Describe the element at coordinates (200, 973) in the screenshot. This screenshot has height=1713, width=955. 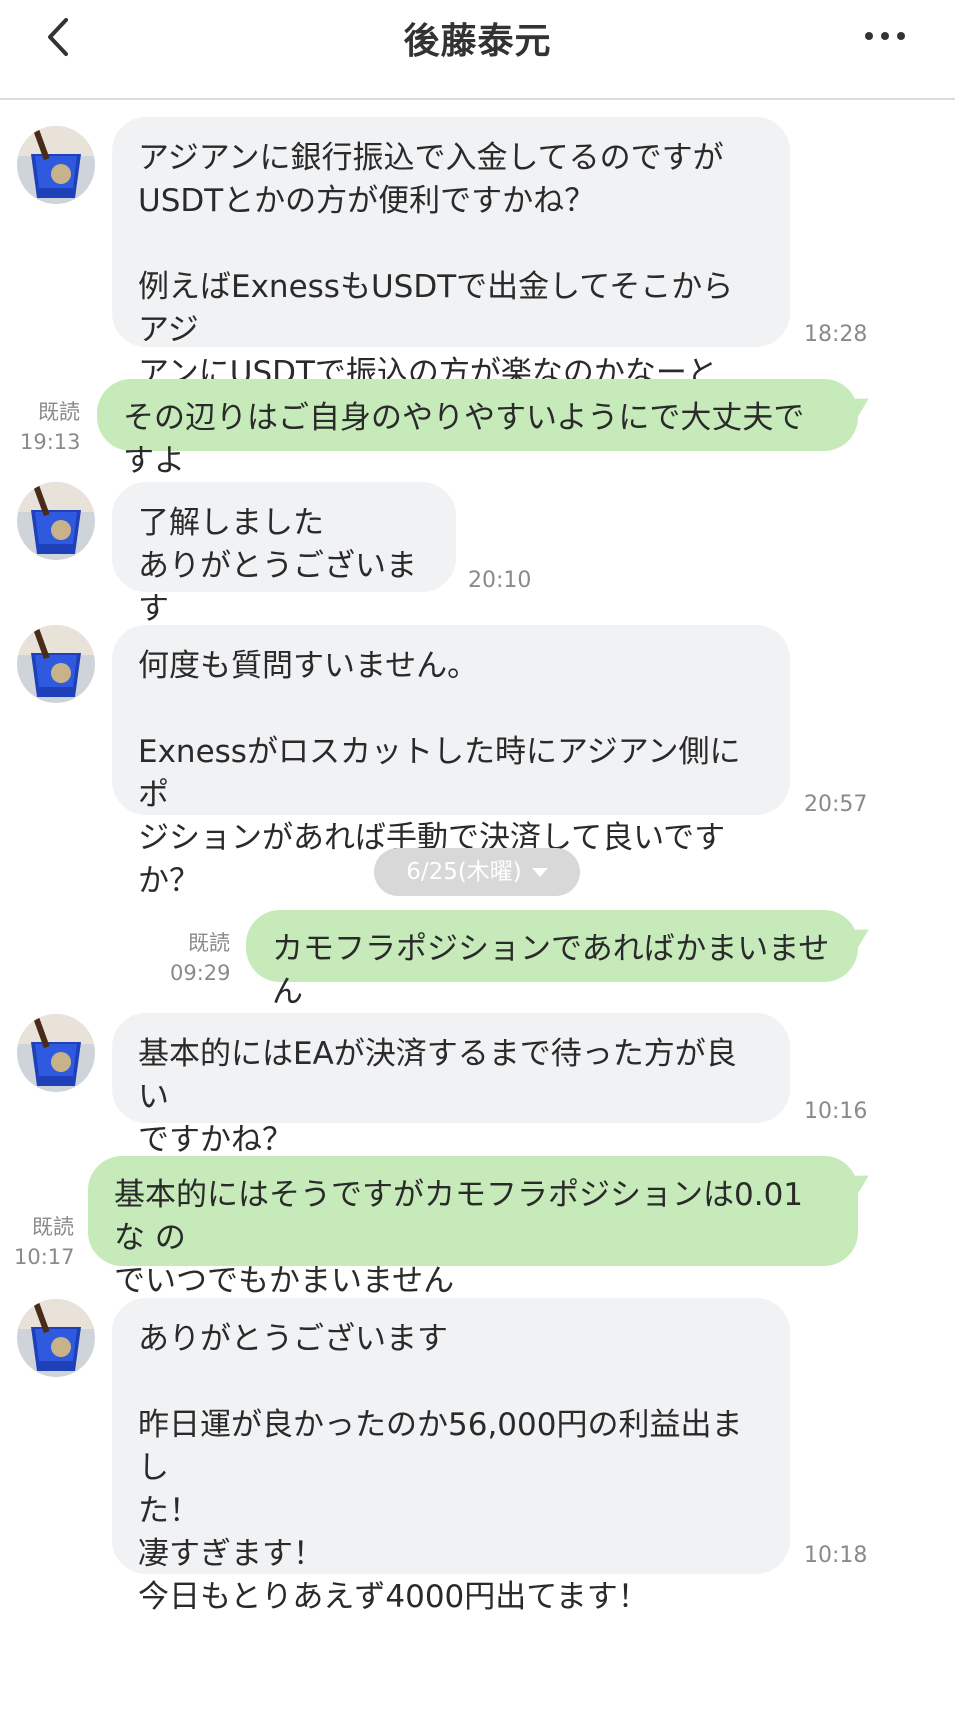
I see `message-time: 09:29` at that location.